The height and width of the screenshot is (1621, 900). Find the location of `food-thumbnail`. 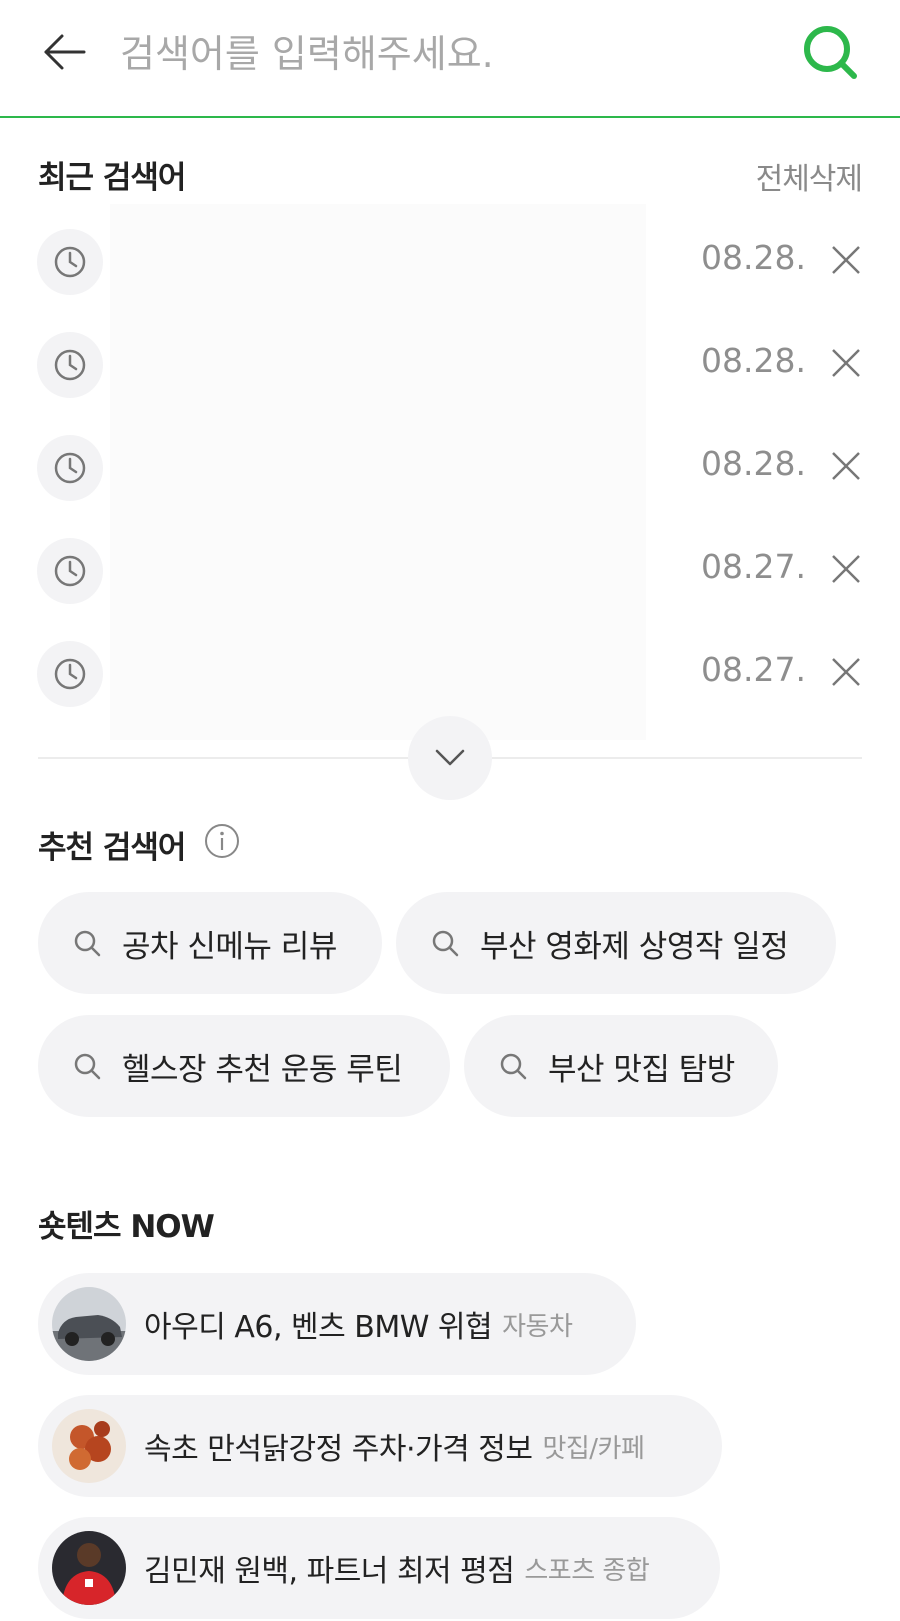

food-thumbnail is located at coordinates (89, 1446).